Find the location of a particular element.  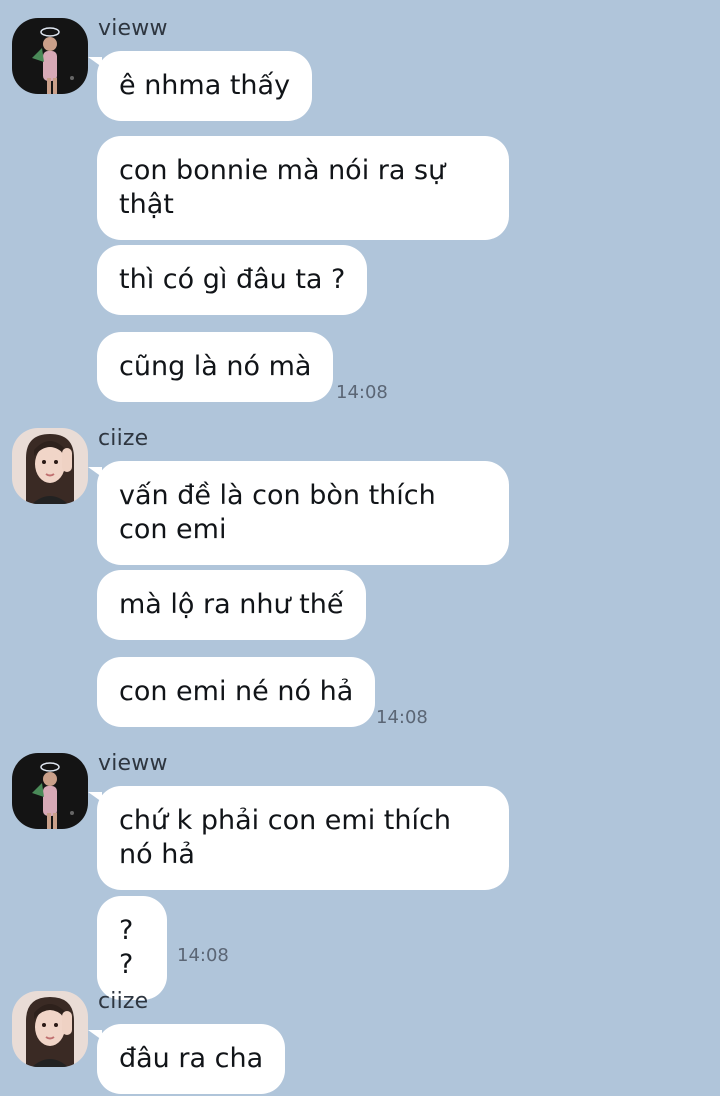

message-bubble: ?? is located at coordinates (132, 948).